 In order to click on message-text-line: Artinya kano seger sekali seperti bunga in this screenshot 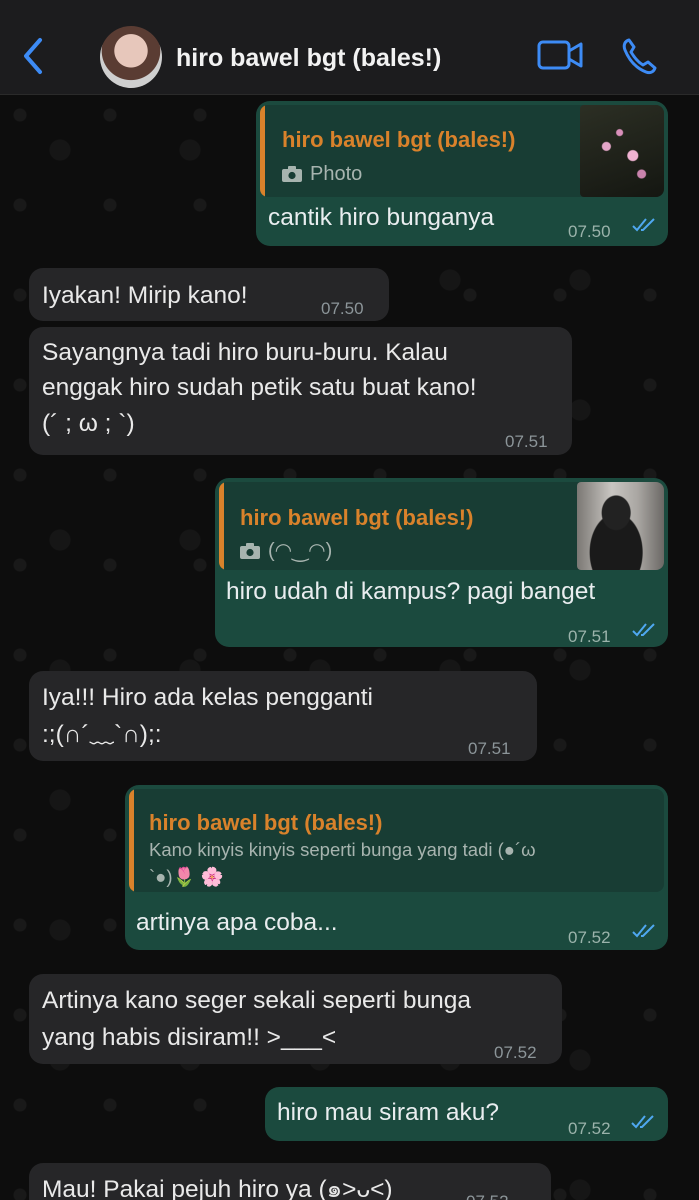, I will do `click(257, 1000)`.